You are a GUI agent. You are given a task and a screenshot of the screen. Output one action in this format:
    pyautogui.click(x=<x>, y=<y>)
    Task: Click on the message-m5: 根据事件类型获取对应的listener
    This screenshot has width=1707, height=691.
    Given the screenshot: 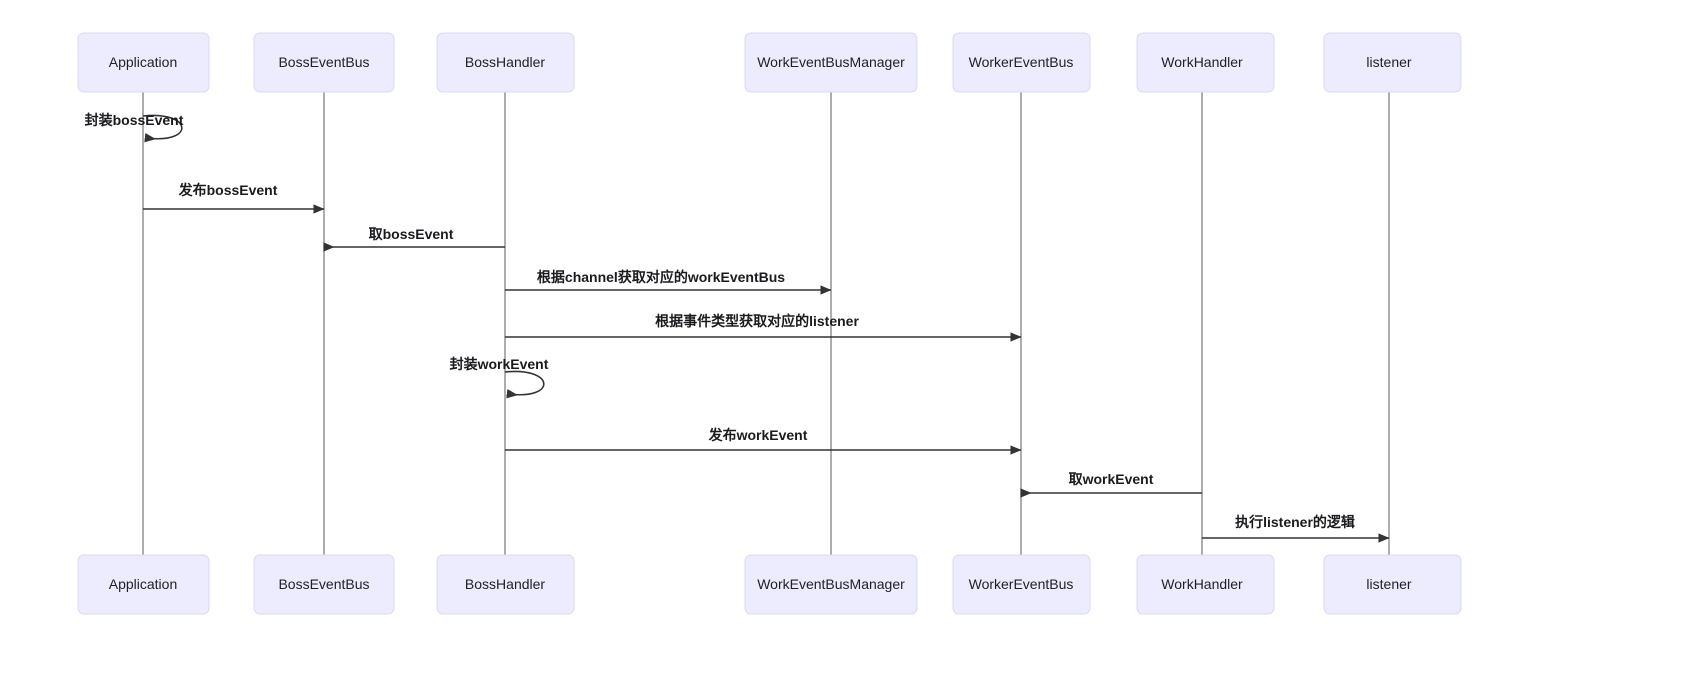 What is the action you would take?
    pyautogui.click(x=763, y=327)
    